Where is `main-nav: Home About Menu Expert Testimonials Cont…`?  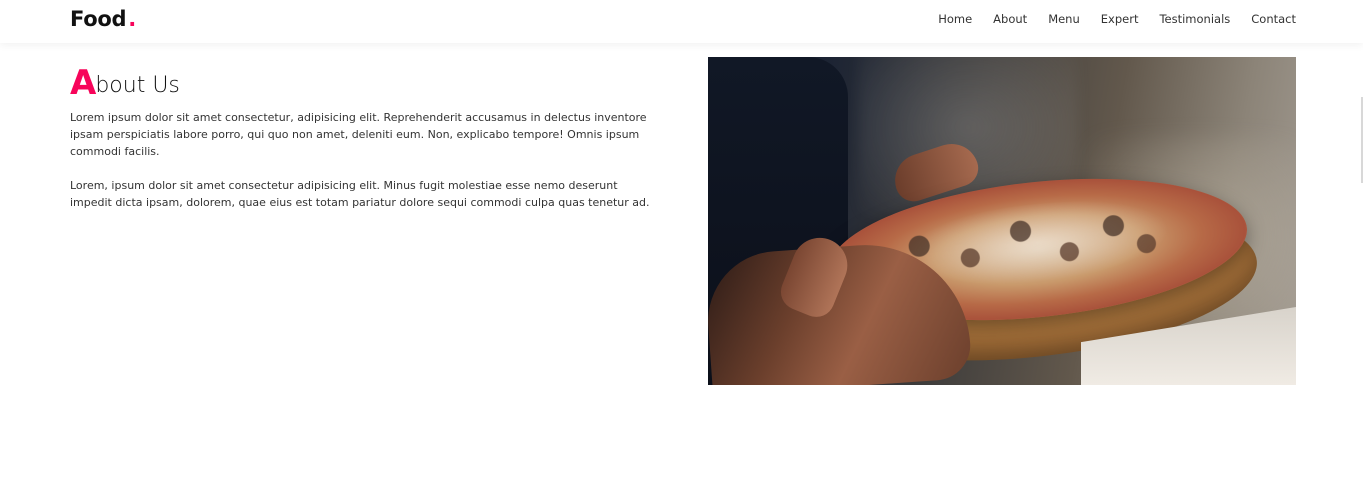
main-nav: Home About Menu Expert Testimonials Cont… is located at coordinates (1117, 19).